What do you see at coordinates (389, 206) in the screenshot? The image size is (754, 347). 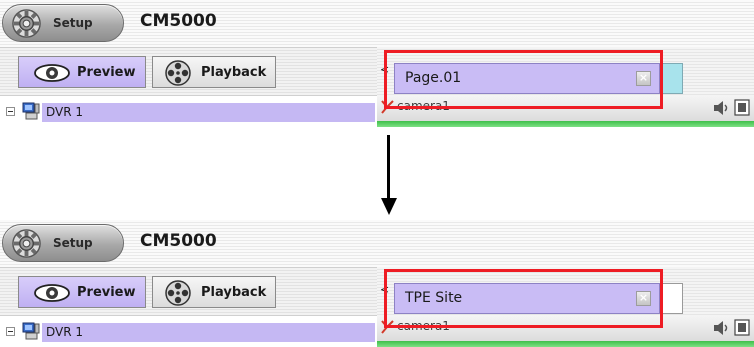 I see `arrow-head` at bounding box center [389, 206].